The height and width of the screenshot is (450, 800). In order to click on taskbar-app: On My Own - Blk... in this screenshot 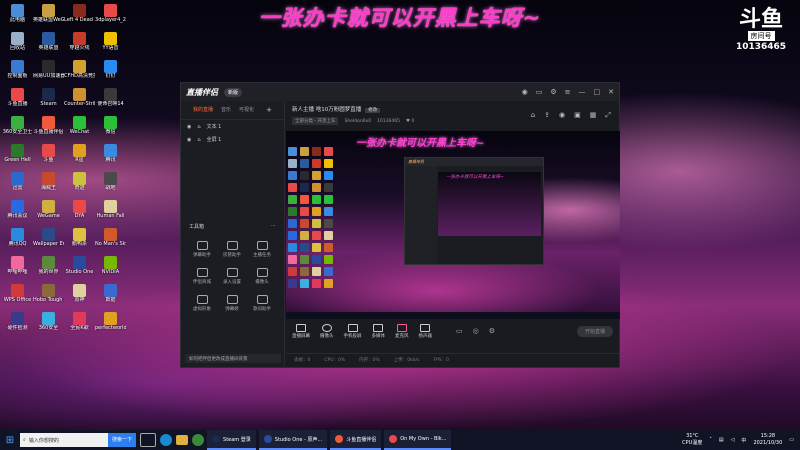, I will do `click(418, 440)`.